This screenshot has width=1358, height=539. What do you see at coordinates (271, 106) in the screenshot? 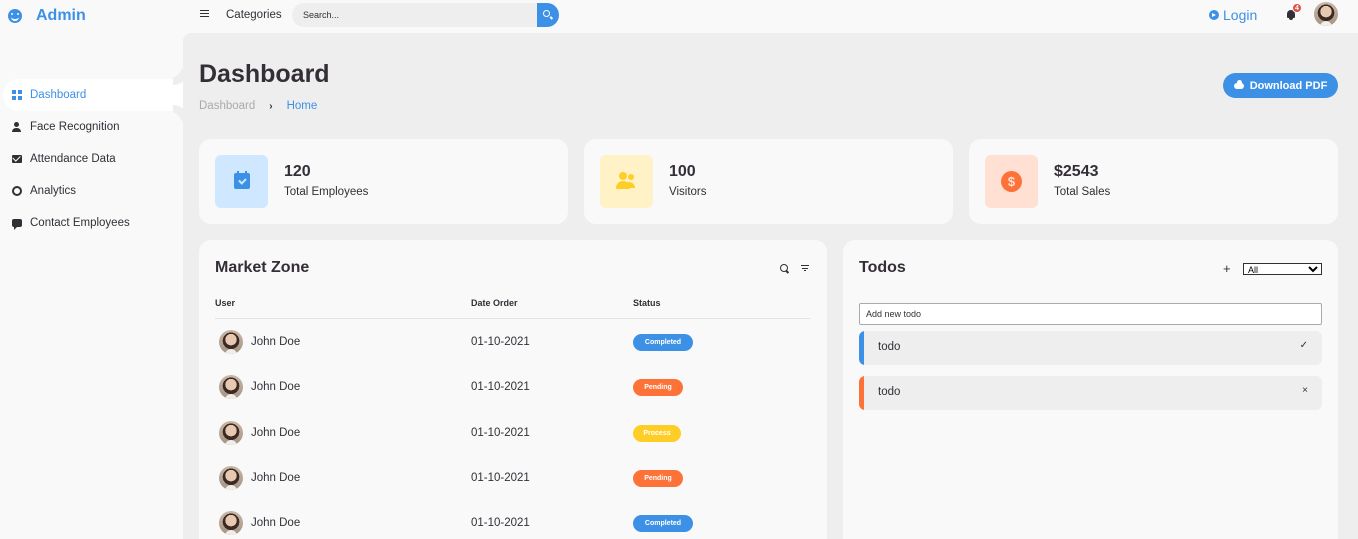
I see `chevron-right-icon: ›` at bounding box center [271, 106].